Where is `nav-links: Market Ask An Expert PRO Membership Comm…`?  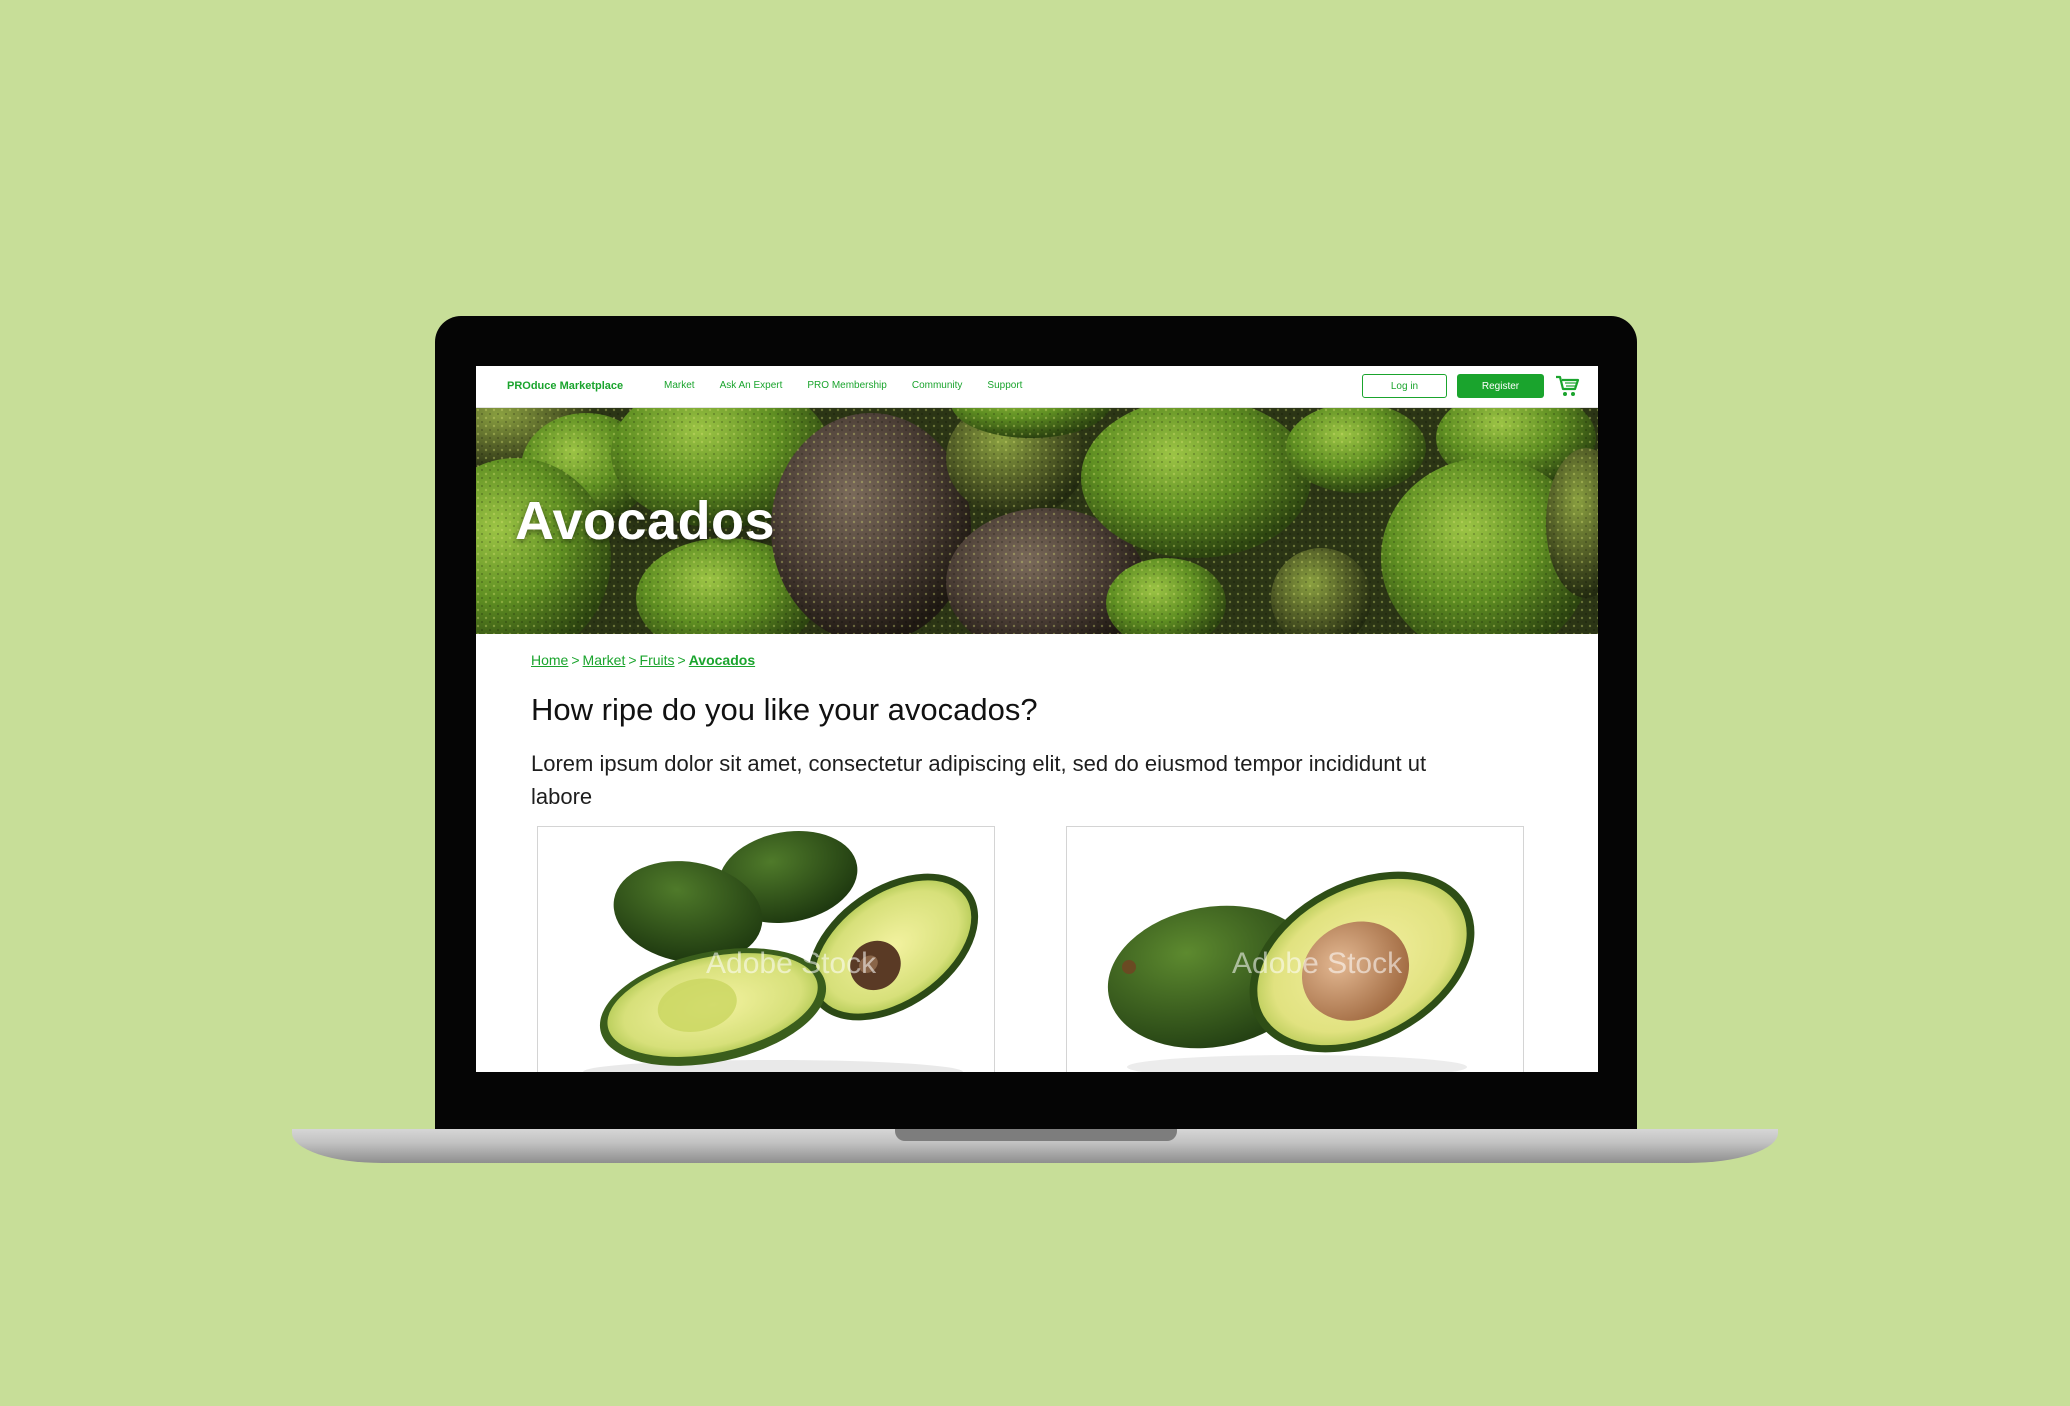 nav-links: Market Ask An Expert PRO Membership Comm… is located at coordinates (843, 385).